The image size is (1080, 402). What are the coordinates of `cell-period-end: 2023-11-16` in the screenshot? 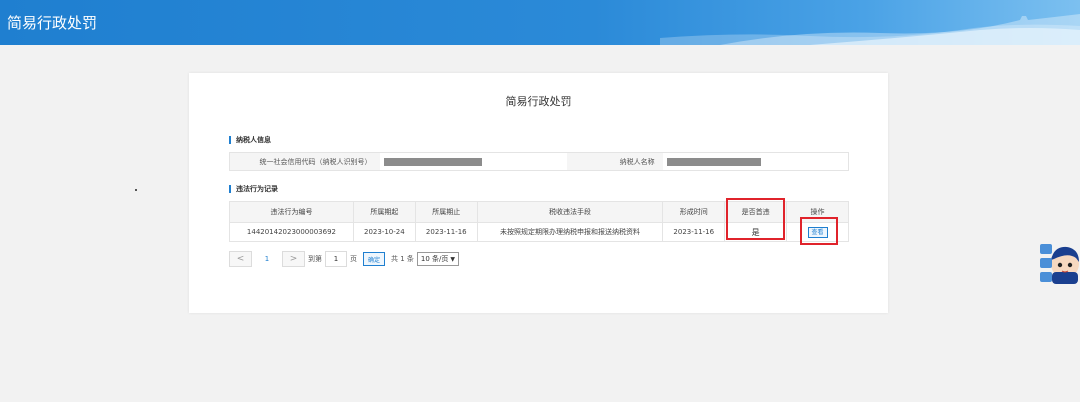 It's located at (446, 232).